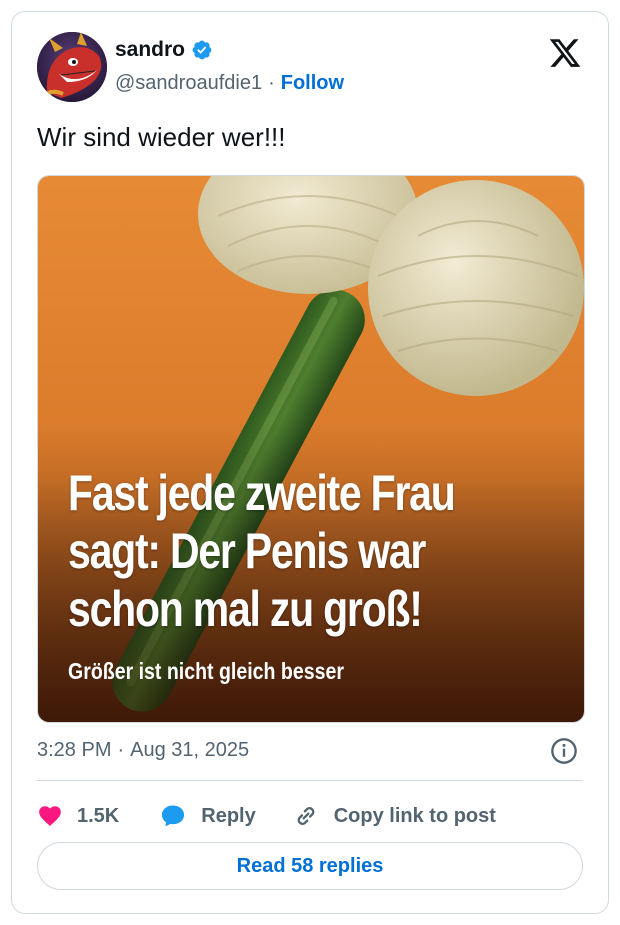 This screenshot has width=620, height=925. I want to click on tweet-timestamp: 3:28 PM · Aug 31, 2025, so click(143, 750).